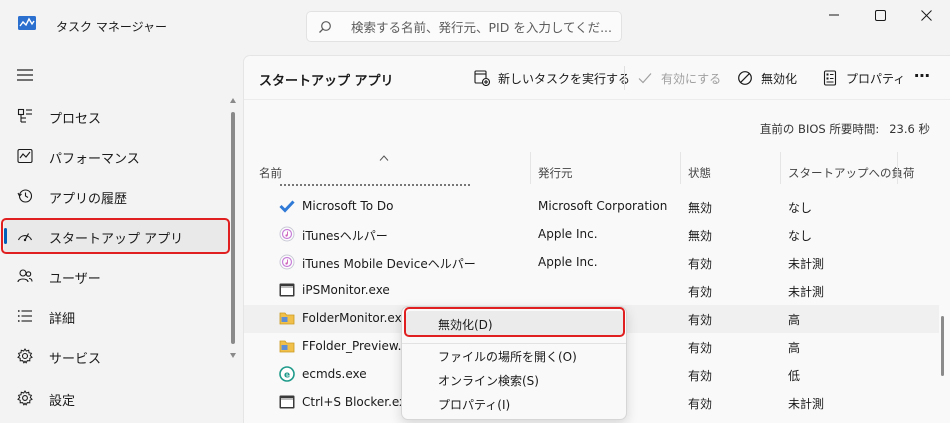 Image resolution: width=950 pixels, height=423 pixels. What do you see at coordinates (334, 374) in the screenshot?
I see `row-name: ecmds.exe` at bounding box center [334, 374].